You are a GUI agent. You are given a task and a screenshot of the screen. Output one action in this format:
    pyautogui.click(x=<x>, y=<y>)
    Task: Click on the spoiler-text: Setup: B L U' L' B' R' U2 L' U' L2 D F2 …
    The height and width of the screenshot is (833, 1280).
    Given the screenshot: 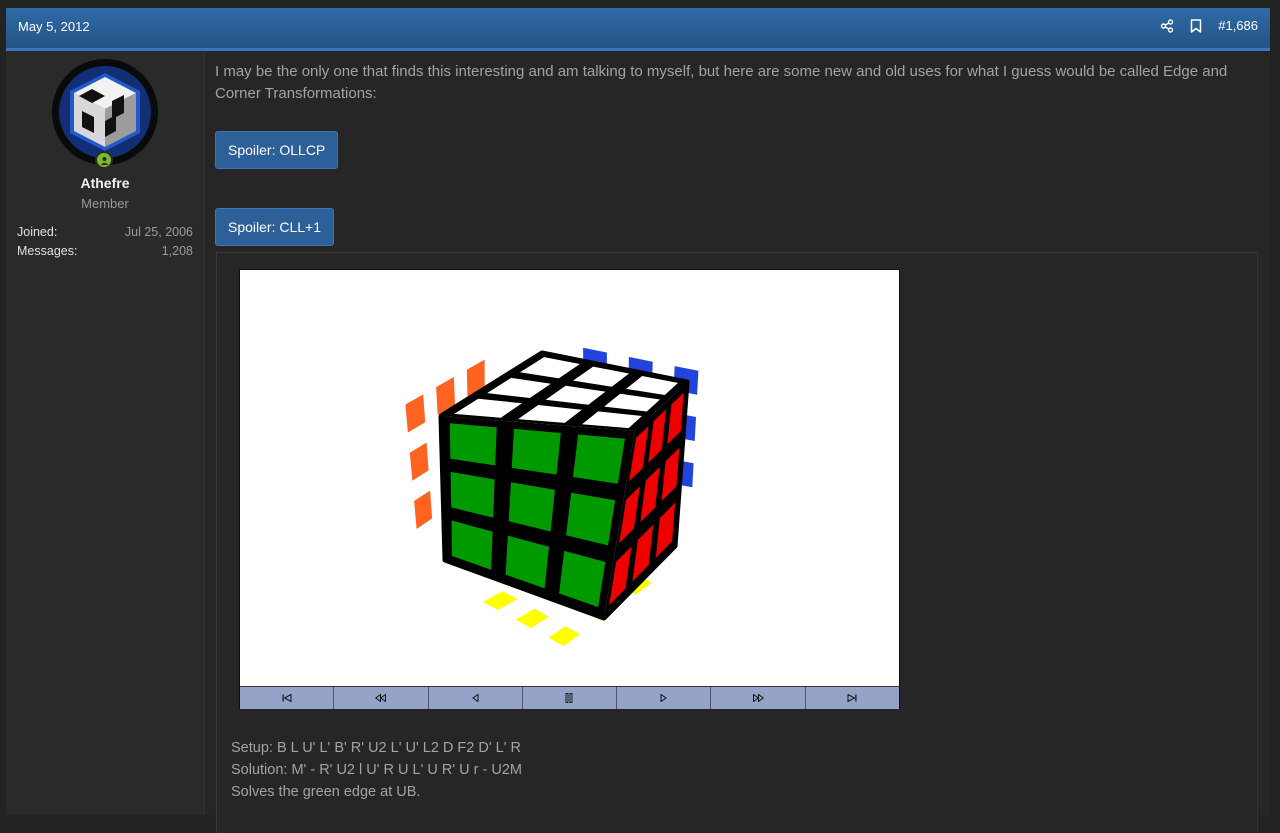 What is the action you would take?
    pyautogui.click(x=376, y=770)
    